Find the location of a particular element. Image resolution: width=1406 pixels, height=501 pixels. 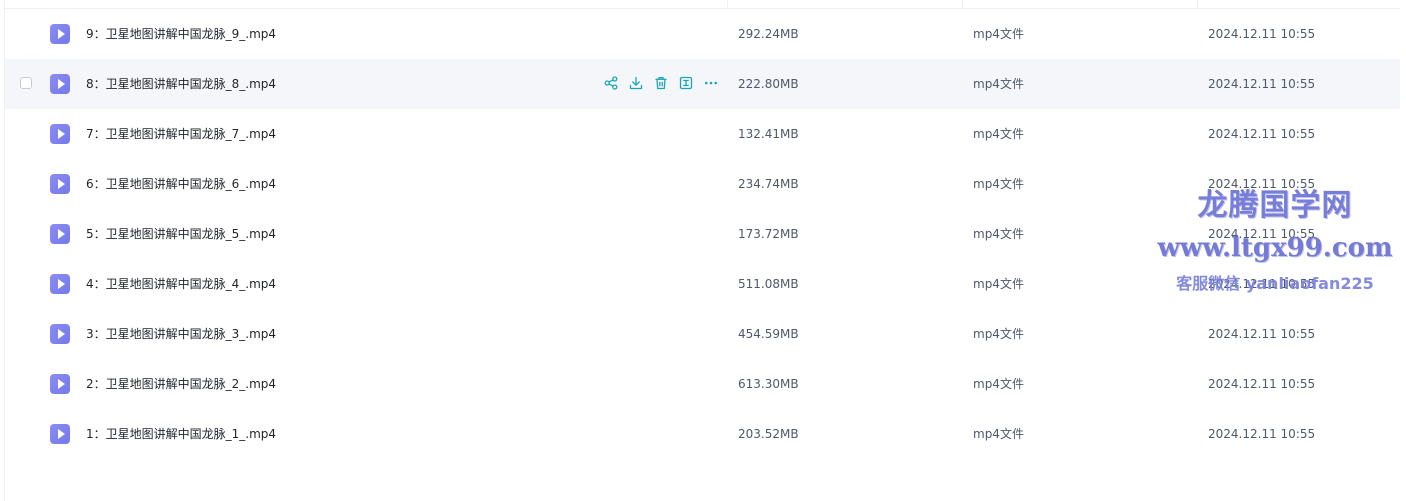

file-name: 4：卫星地图讲解中国龙脉_4_.mp4 is located at coordinates (181, 284).